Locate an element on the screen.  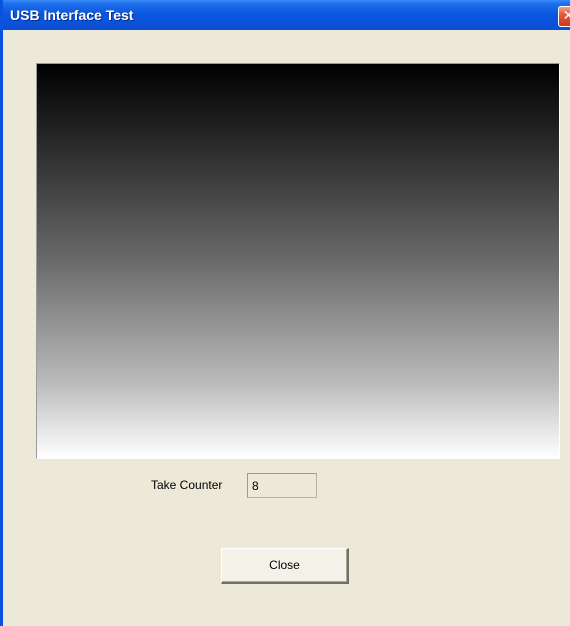
window-close-icon: ✕ is located at coordinates (564, 16).